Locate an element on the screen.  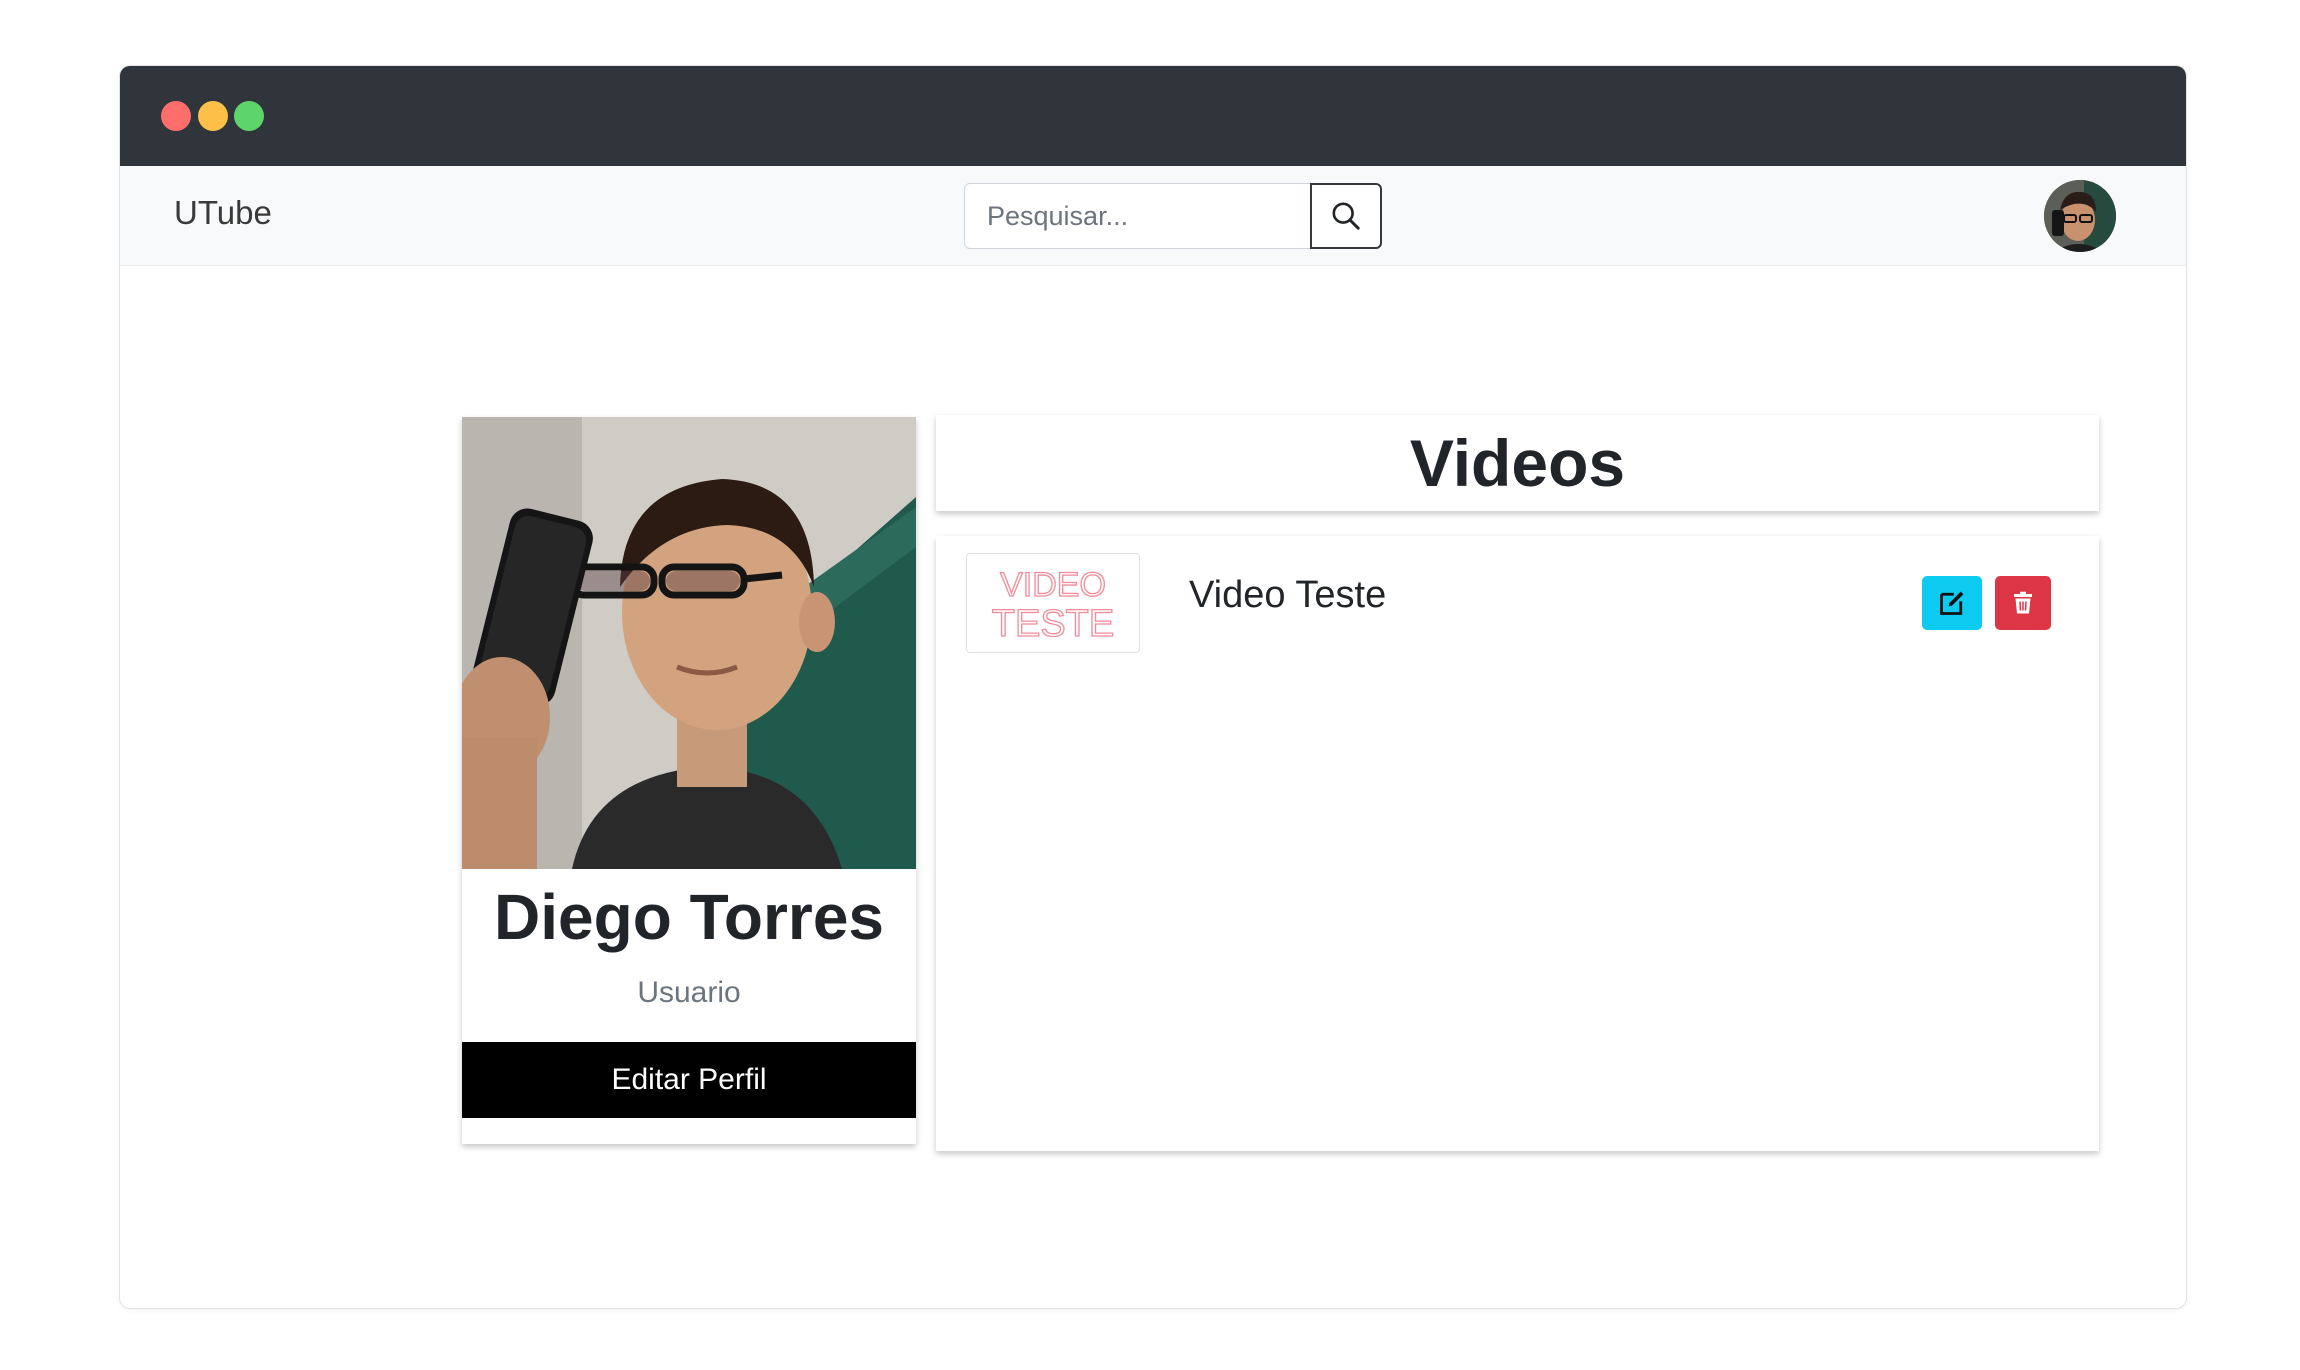
trash-icon is located at coordinates (2023, 602).